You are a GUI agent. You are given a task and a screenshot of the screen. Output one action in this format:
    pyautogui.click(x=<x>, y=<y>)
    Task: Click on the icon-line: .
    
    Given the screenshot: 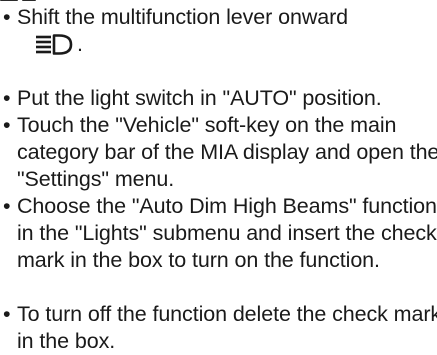 What is the action you would take?
    pyautogui.click(x=227, y=44)
    